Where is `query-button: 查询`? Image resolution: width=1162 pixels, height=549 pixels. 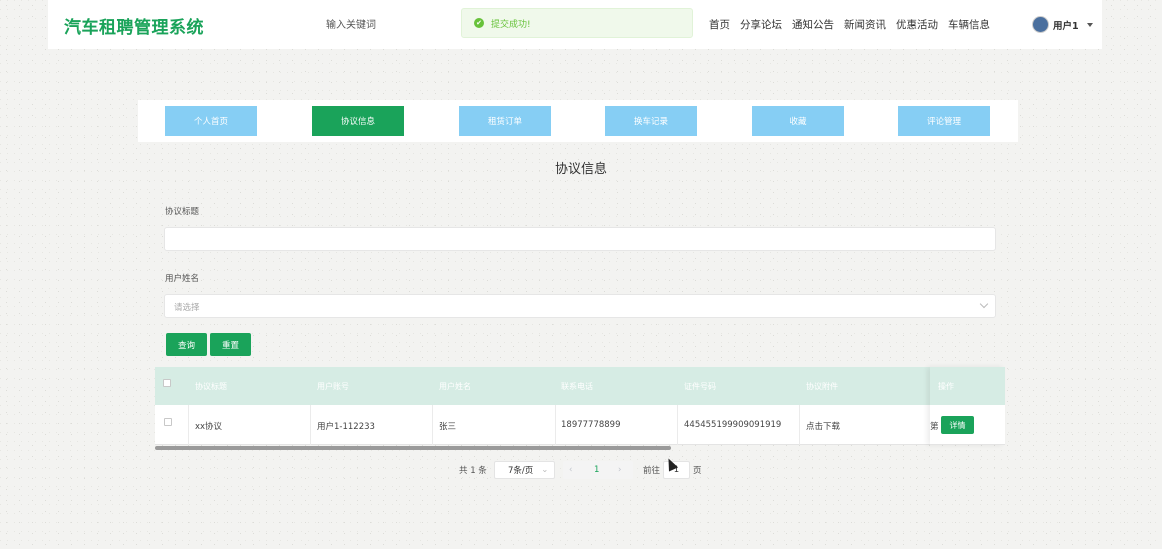 query-button: 查询 is located at coordinates (186, 344).